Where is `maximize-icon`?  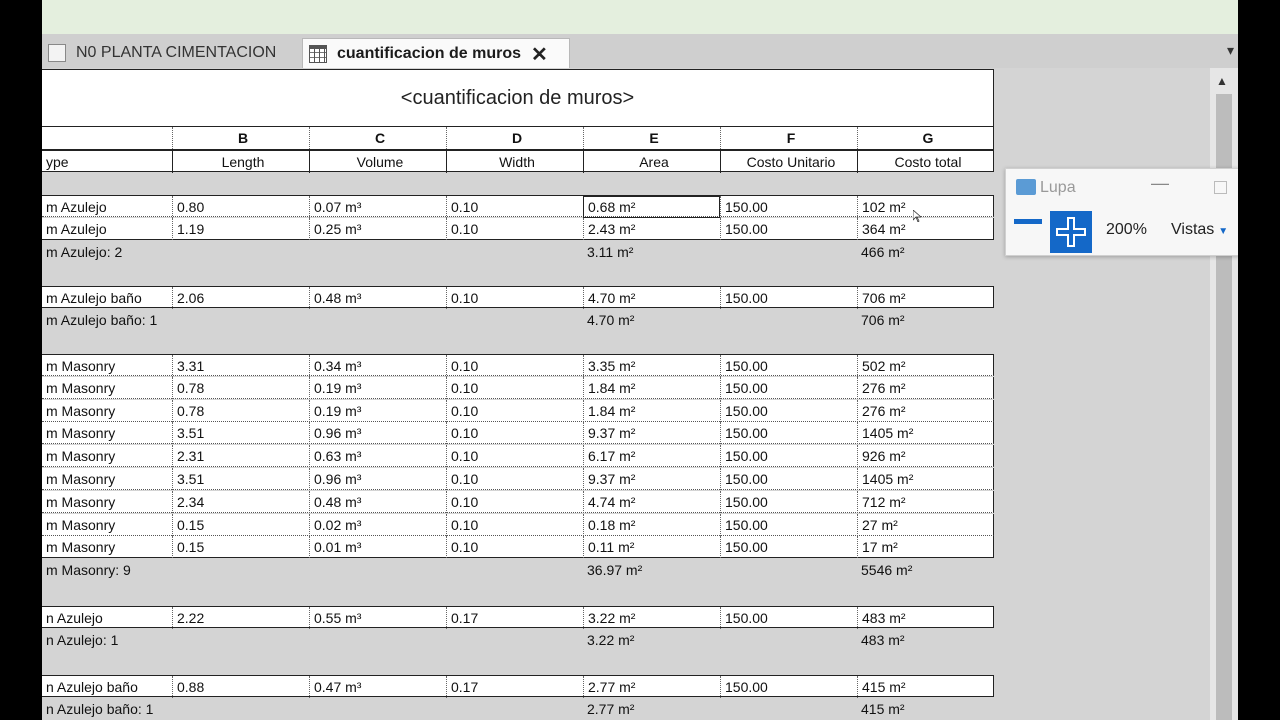 maximize-icon is located at coordinates (1220, 187).